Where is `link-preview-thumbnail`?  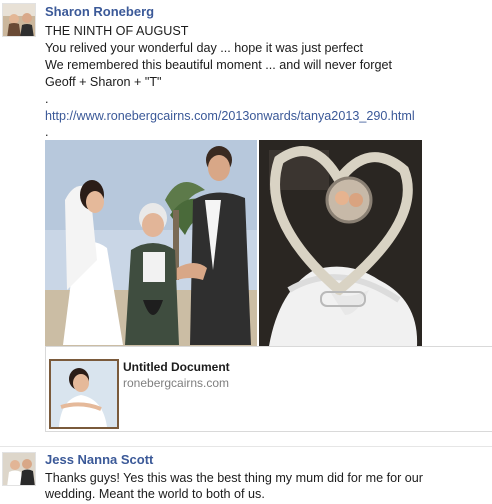 link-preview-thumbnail is located at coordinates (84, 394).